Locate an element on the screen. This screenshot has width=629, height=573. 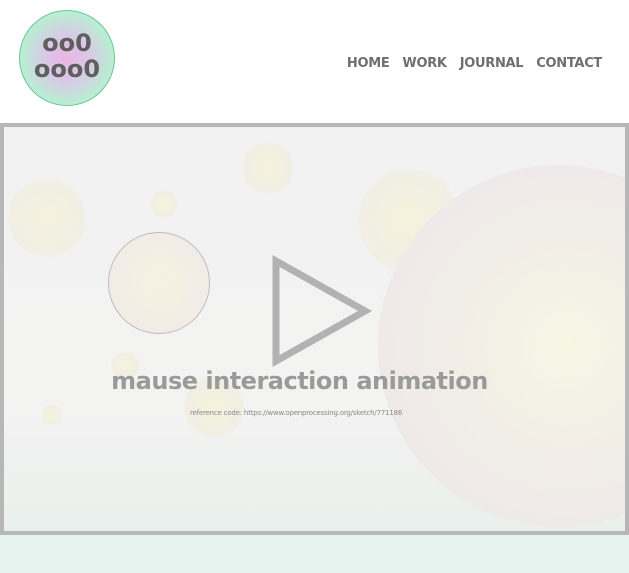
nav-item-work: WORK is located at coordinates (424, 63).